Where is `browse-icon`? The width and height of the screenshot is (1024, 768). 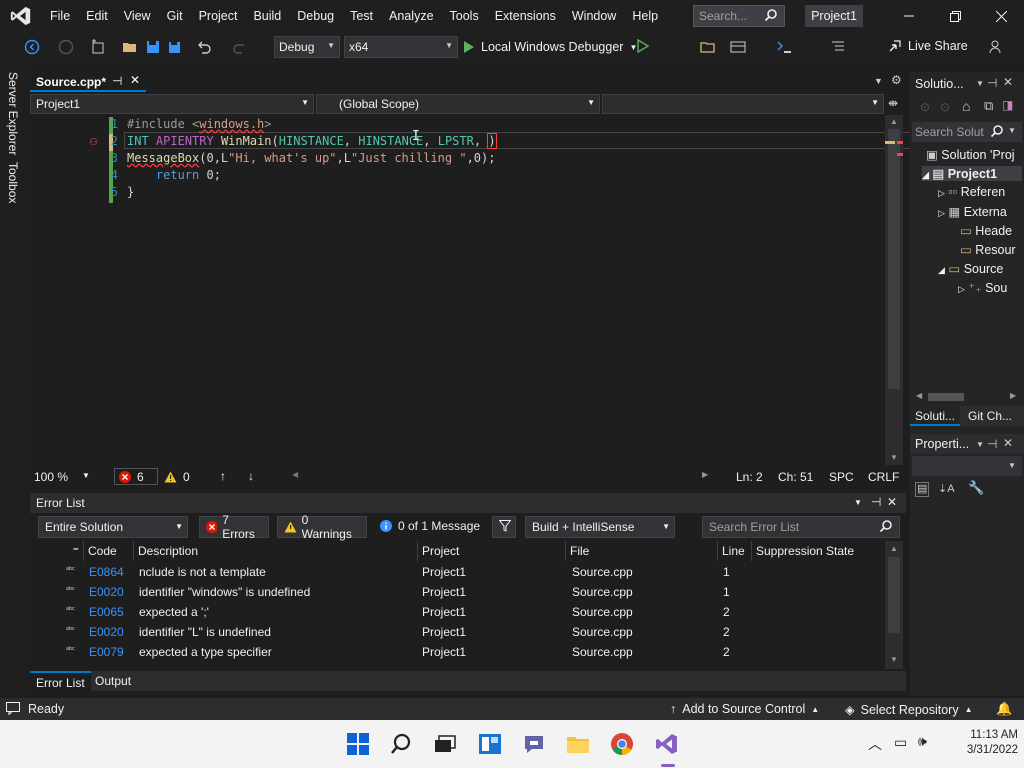
browse-icon is located at coordinates (708, 47).